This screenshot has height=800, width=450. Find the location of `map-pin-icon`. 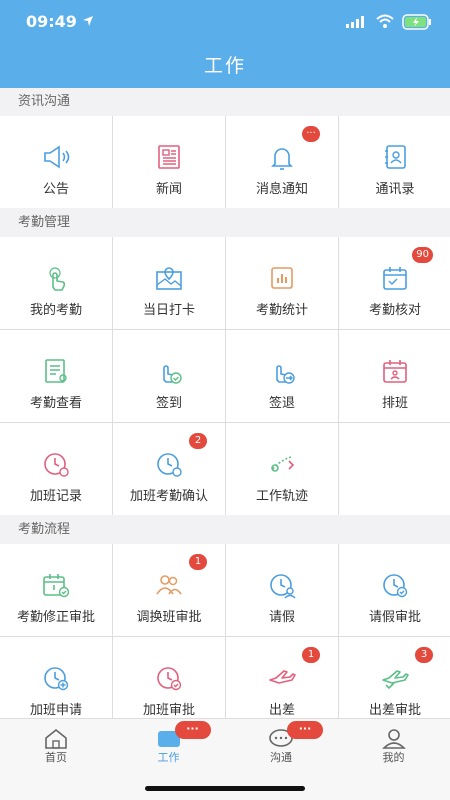

map-pin-icon is located at coordinates (169, 278).